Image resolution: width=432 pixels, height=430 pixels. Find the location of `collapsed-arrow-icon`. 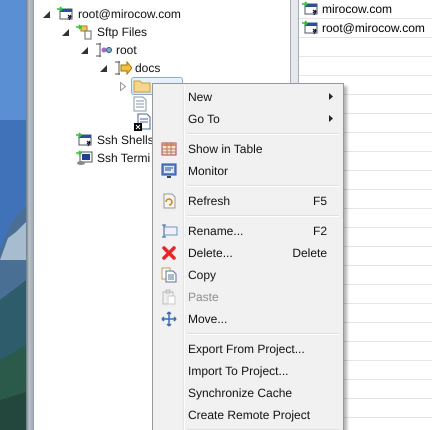

collapsed-arrow-icon is located at coordinates (123, 86).